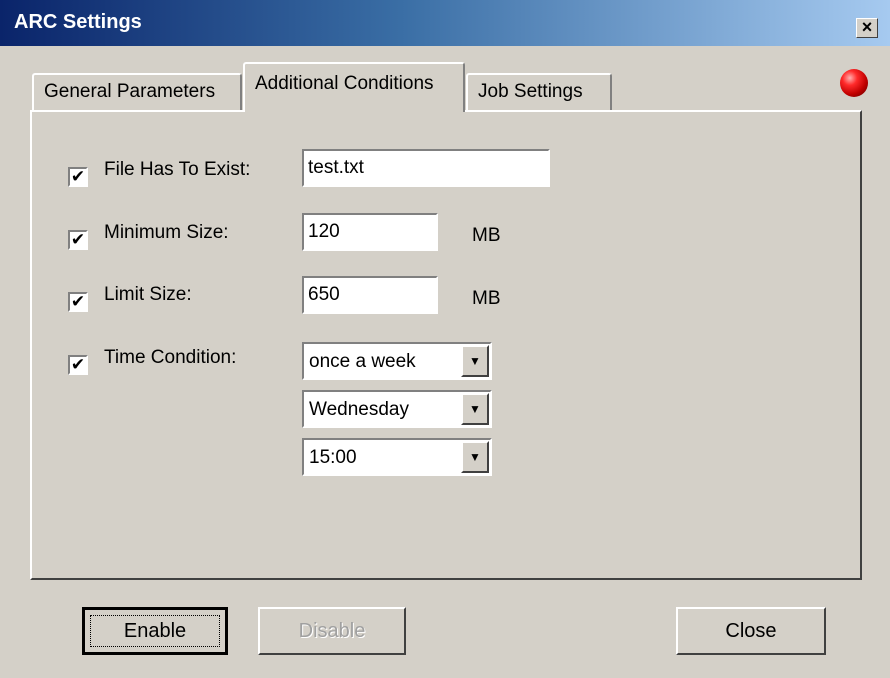  Describe the element at coordinates (166, 232) in the screenshot. I see `minimum-size-label: Minimum Size:` at that location.